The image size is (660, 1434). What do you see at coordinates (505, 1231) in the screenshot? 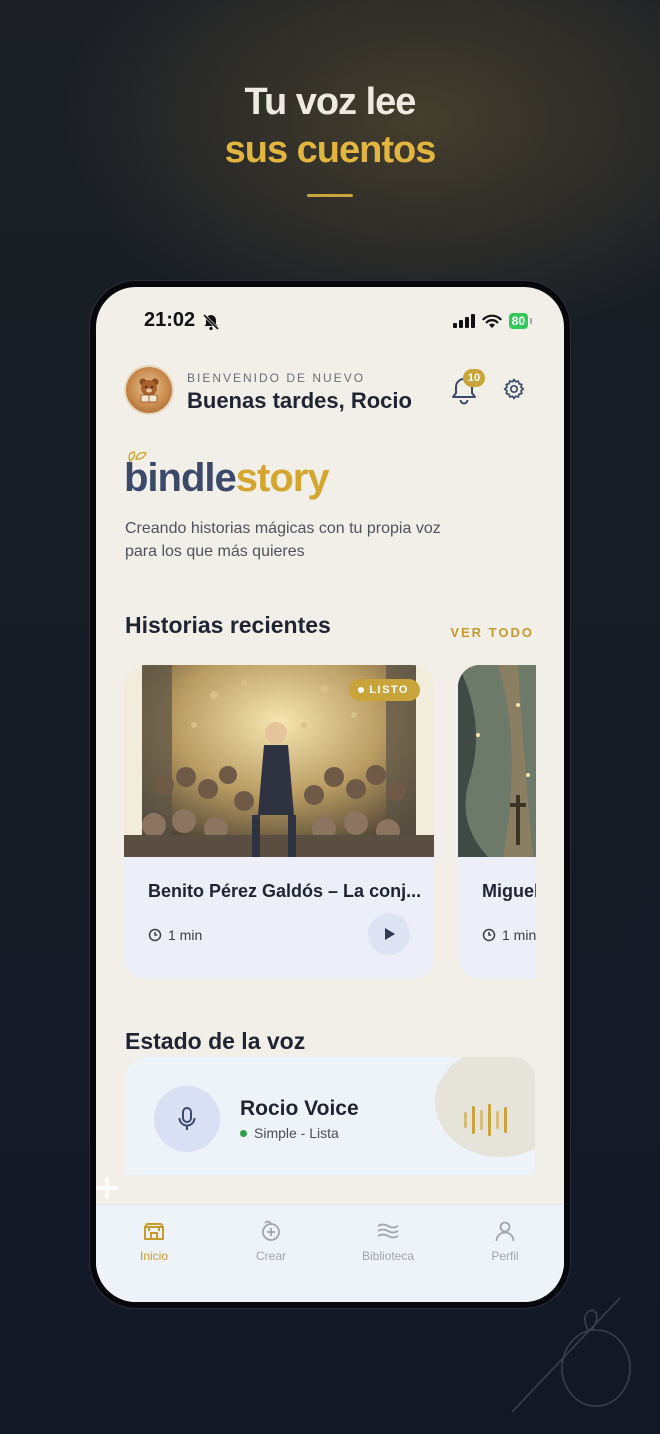
I see `profile-icon` at bounding box center [505, 1231].